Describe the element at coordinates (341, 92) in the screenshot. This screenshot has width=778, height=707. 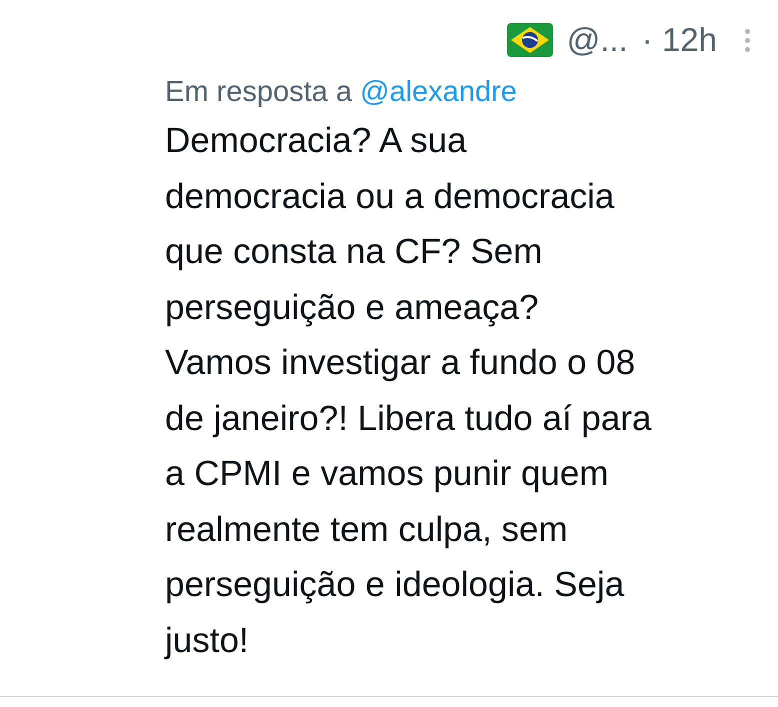
I see `reply-context: Em resposta a @alexandre` at that location.